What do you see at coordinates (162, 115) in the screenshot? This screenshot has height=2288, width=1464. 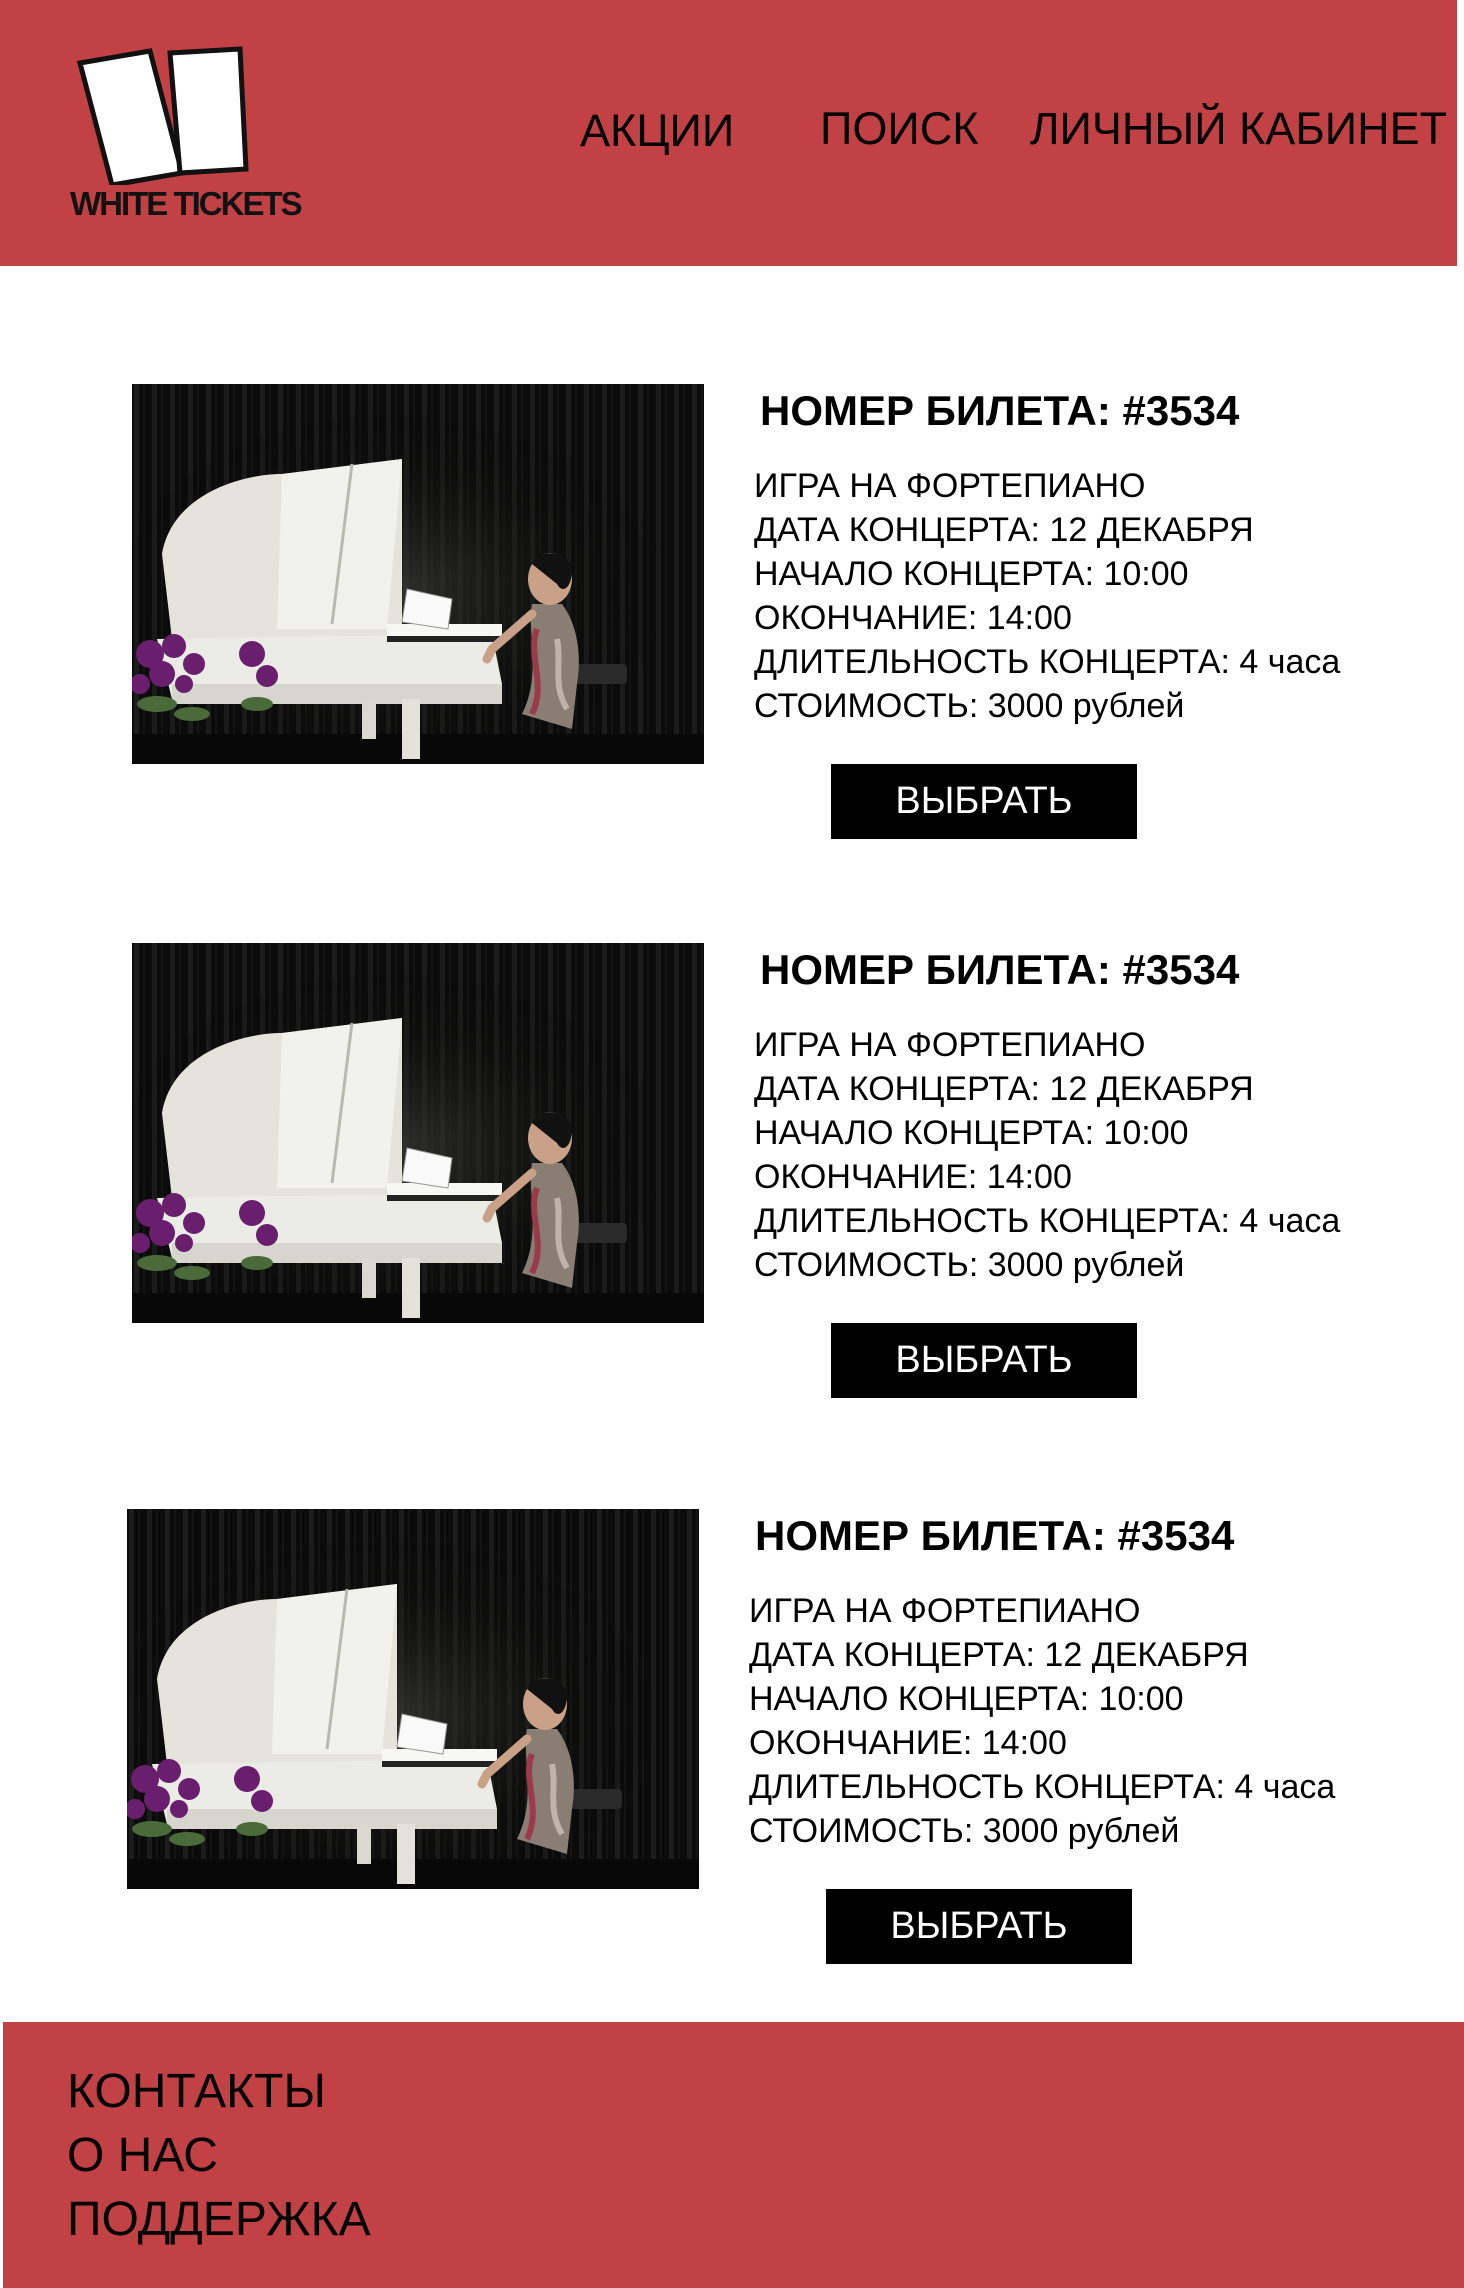 I see `tickets-logo-icon` at bounding box center [162, 115].